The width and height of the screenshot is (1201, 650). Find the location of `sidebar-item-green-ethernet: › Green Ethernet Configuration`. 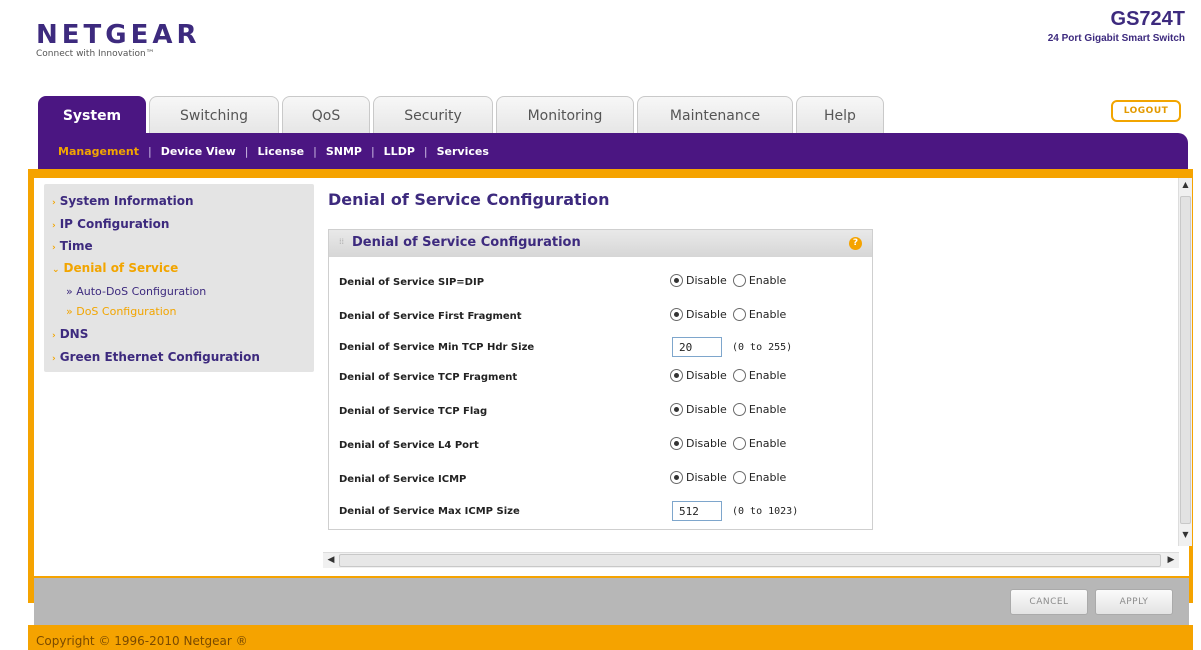

sidebar-item-green-ethernet: › Green Ethernet Configuration is located at coordinates (156, 357).